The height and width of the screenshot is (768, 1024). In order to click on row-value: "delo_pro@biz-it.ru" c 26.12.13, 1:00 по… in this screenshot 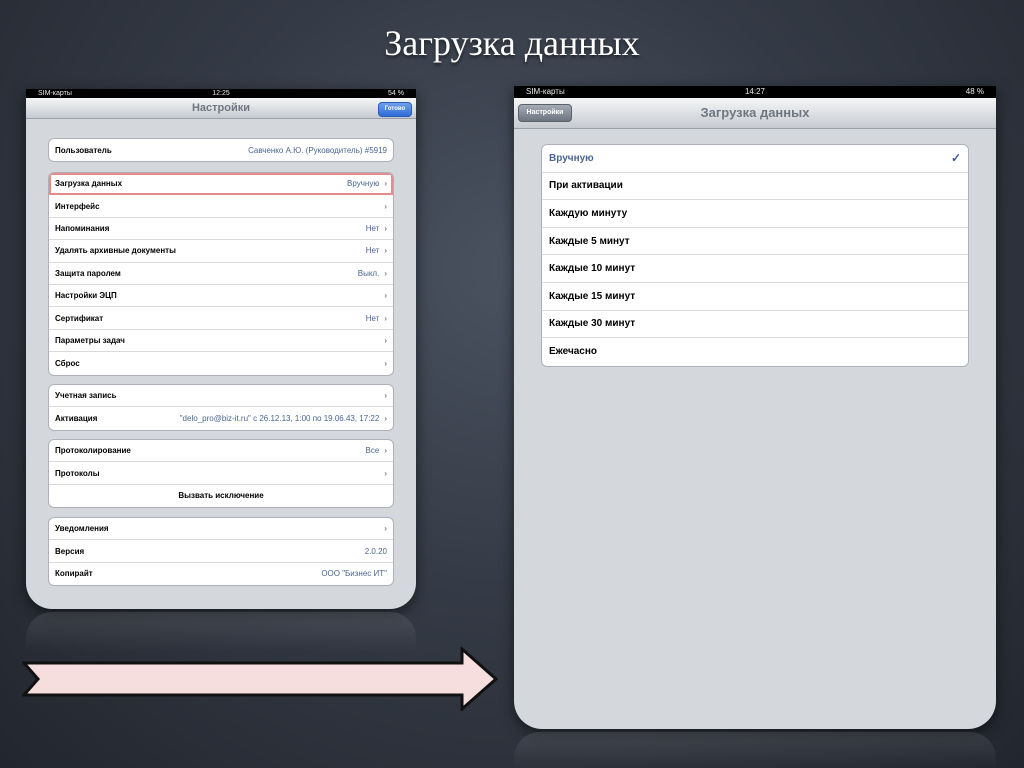, I will do `click(279, 419)`.